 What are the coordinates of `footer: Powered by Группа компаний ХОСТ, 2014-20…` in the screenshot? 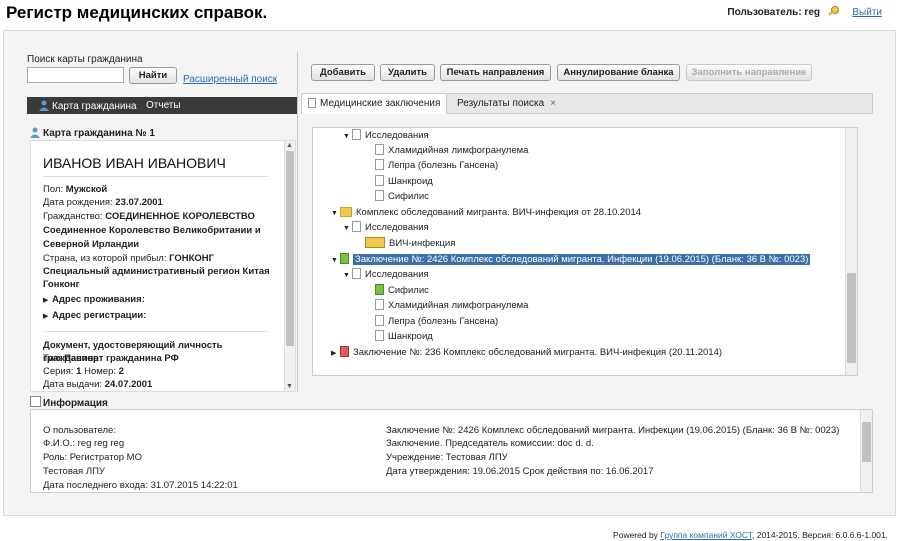 It's located at (750, 535).